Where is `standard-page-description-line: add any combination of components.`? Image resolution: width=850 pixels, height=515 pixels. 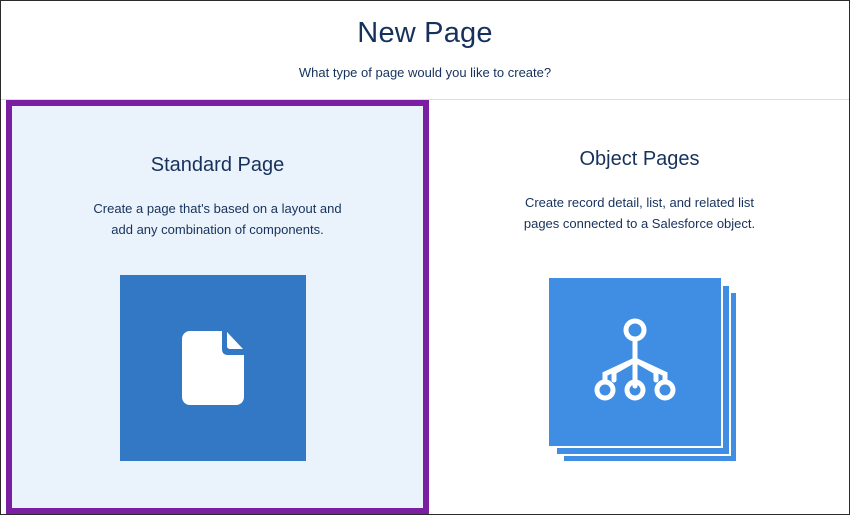
standard-page-description-line: add any combination of components. is located at coordinates (217, 229).